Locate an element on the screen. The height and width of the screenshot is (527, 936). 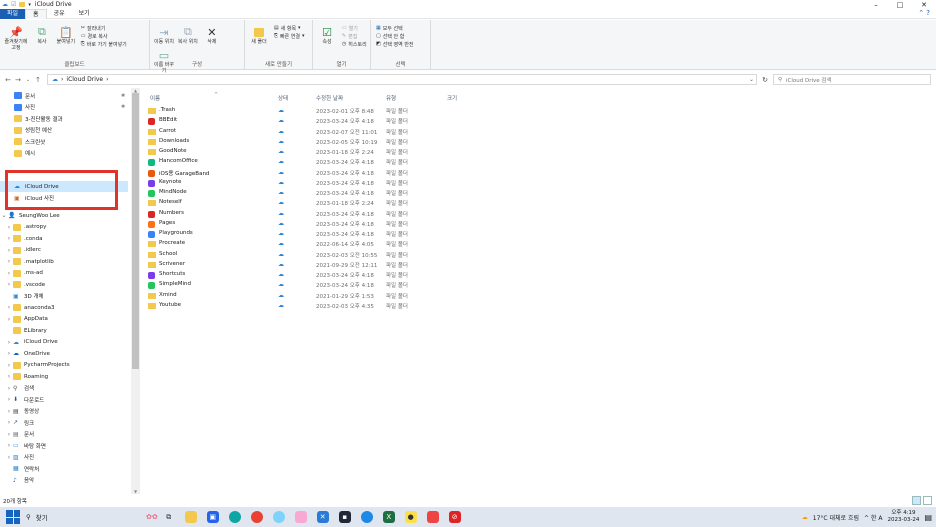
nav-user-item-16: › ▤ 동영상 is located at coordinates (64, 411).